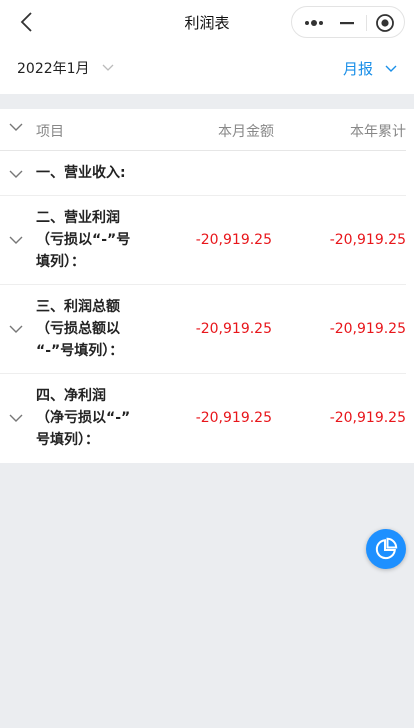 The height and width of the screenshot is (728, 414). Describe the element at coordinates (366, 23) in the screenshot. I see `capsule-divider` at that location.